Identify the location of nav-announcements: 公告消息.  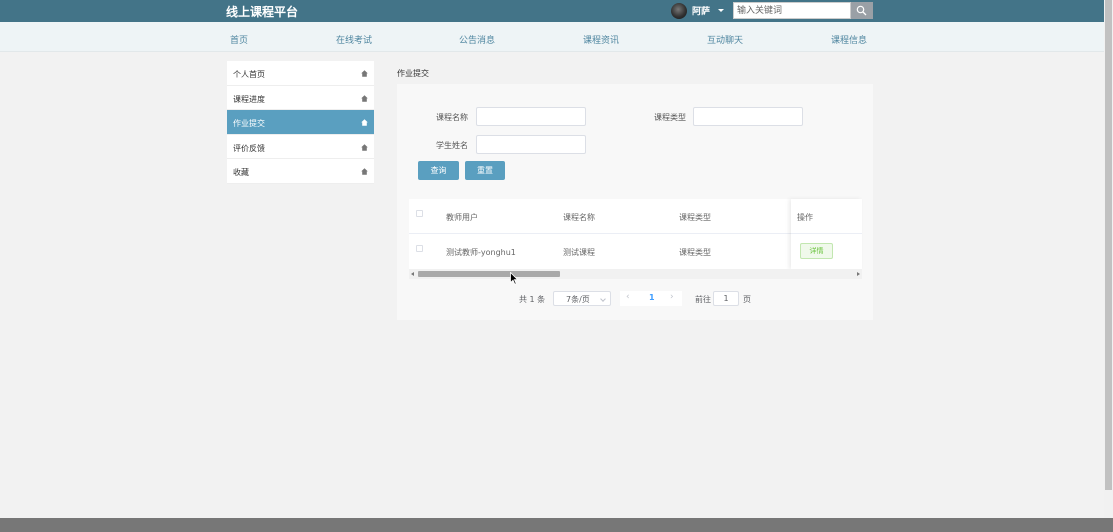
(477, 39).